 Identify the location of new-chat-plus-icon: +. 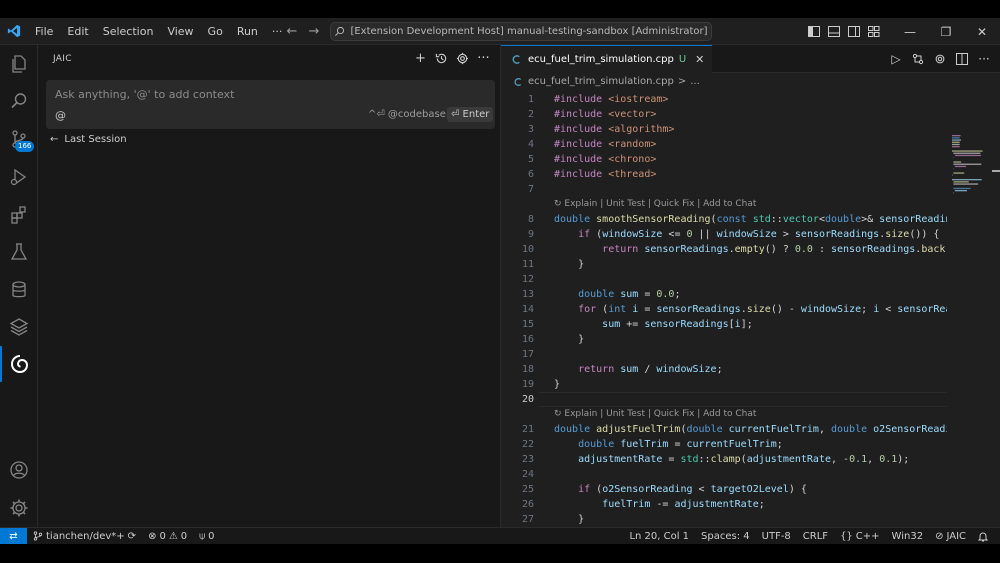
(420, 58).